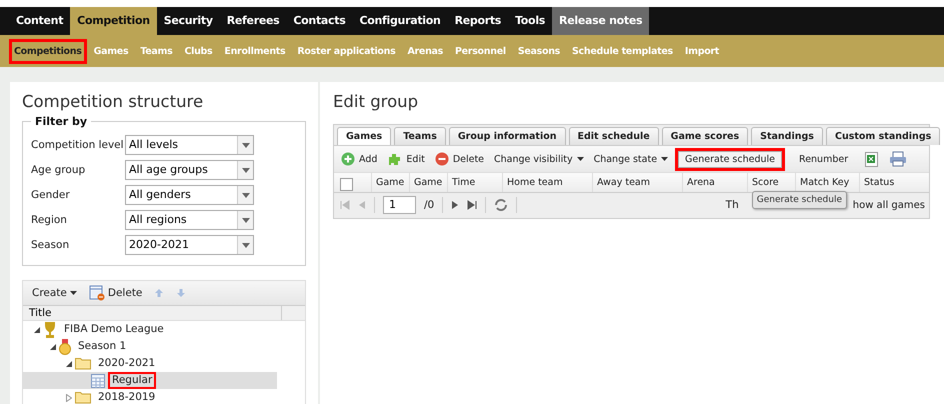 Image resolution: width=944 pixels, height=404 pixels. What do you see at coordinates (98, 381) in the screenshot?
I see `table-icon` at bounding box center [98, 381].